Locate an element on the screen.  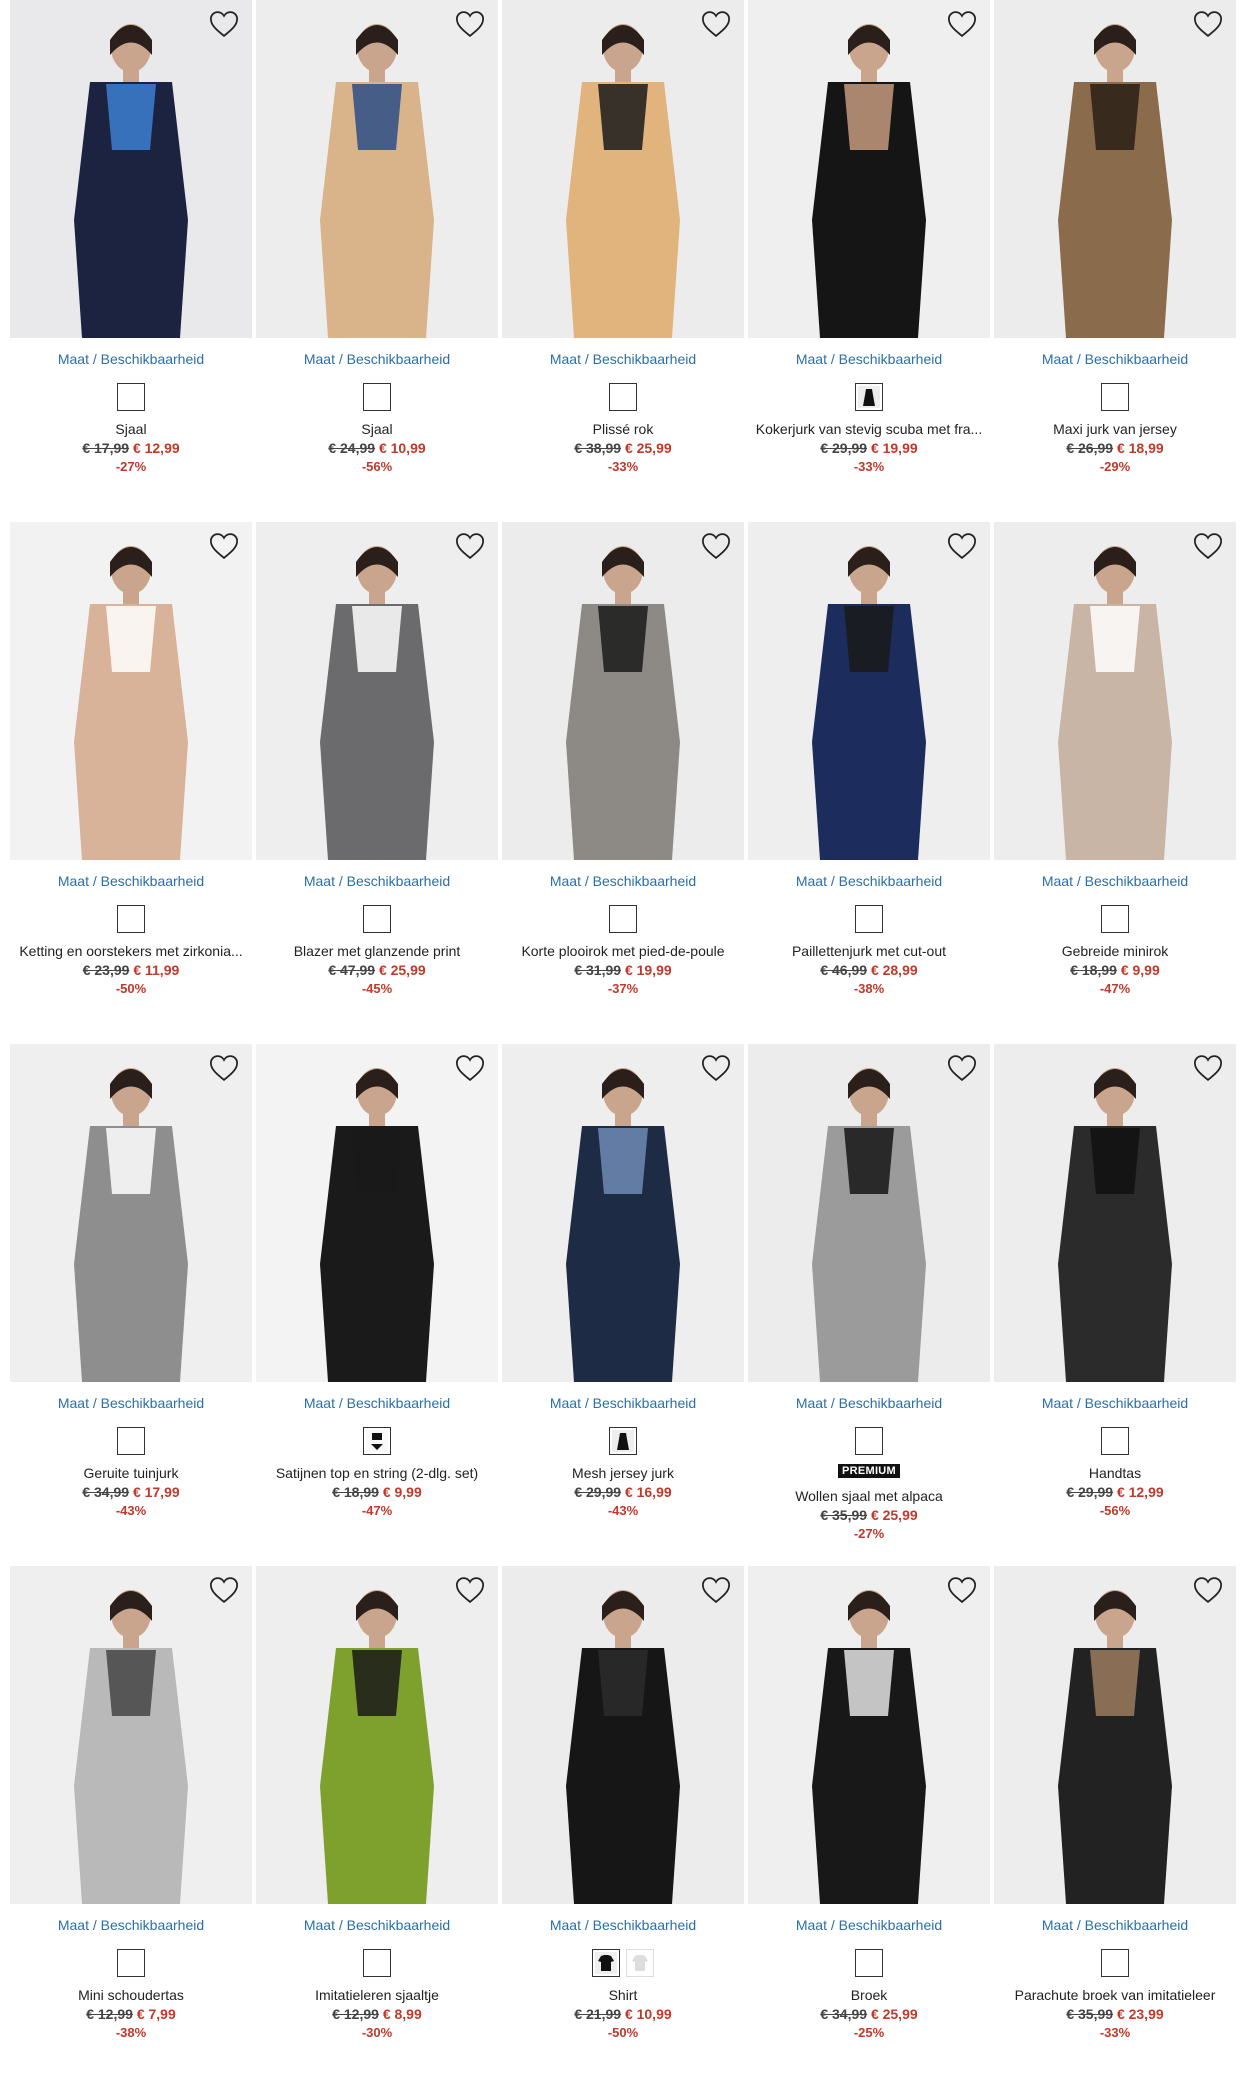
product-name: Satijnen top en string (2-dlg. set) is located at coordinates (377, 1473).